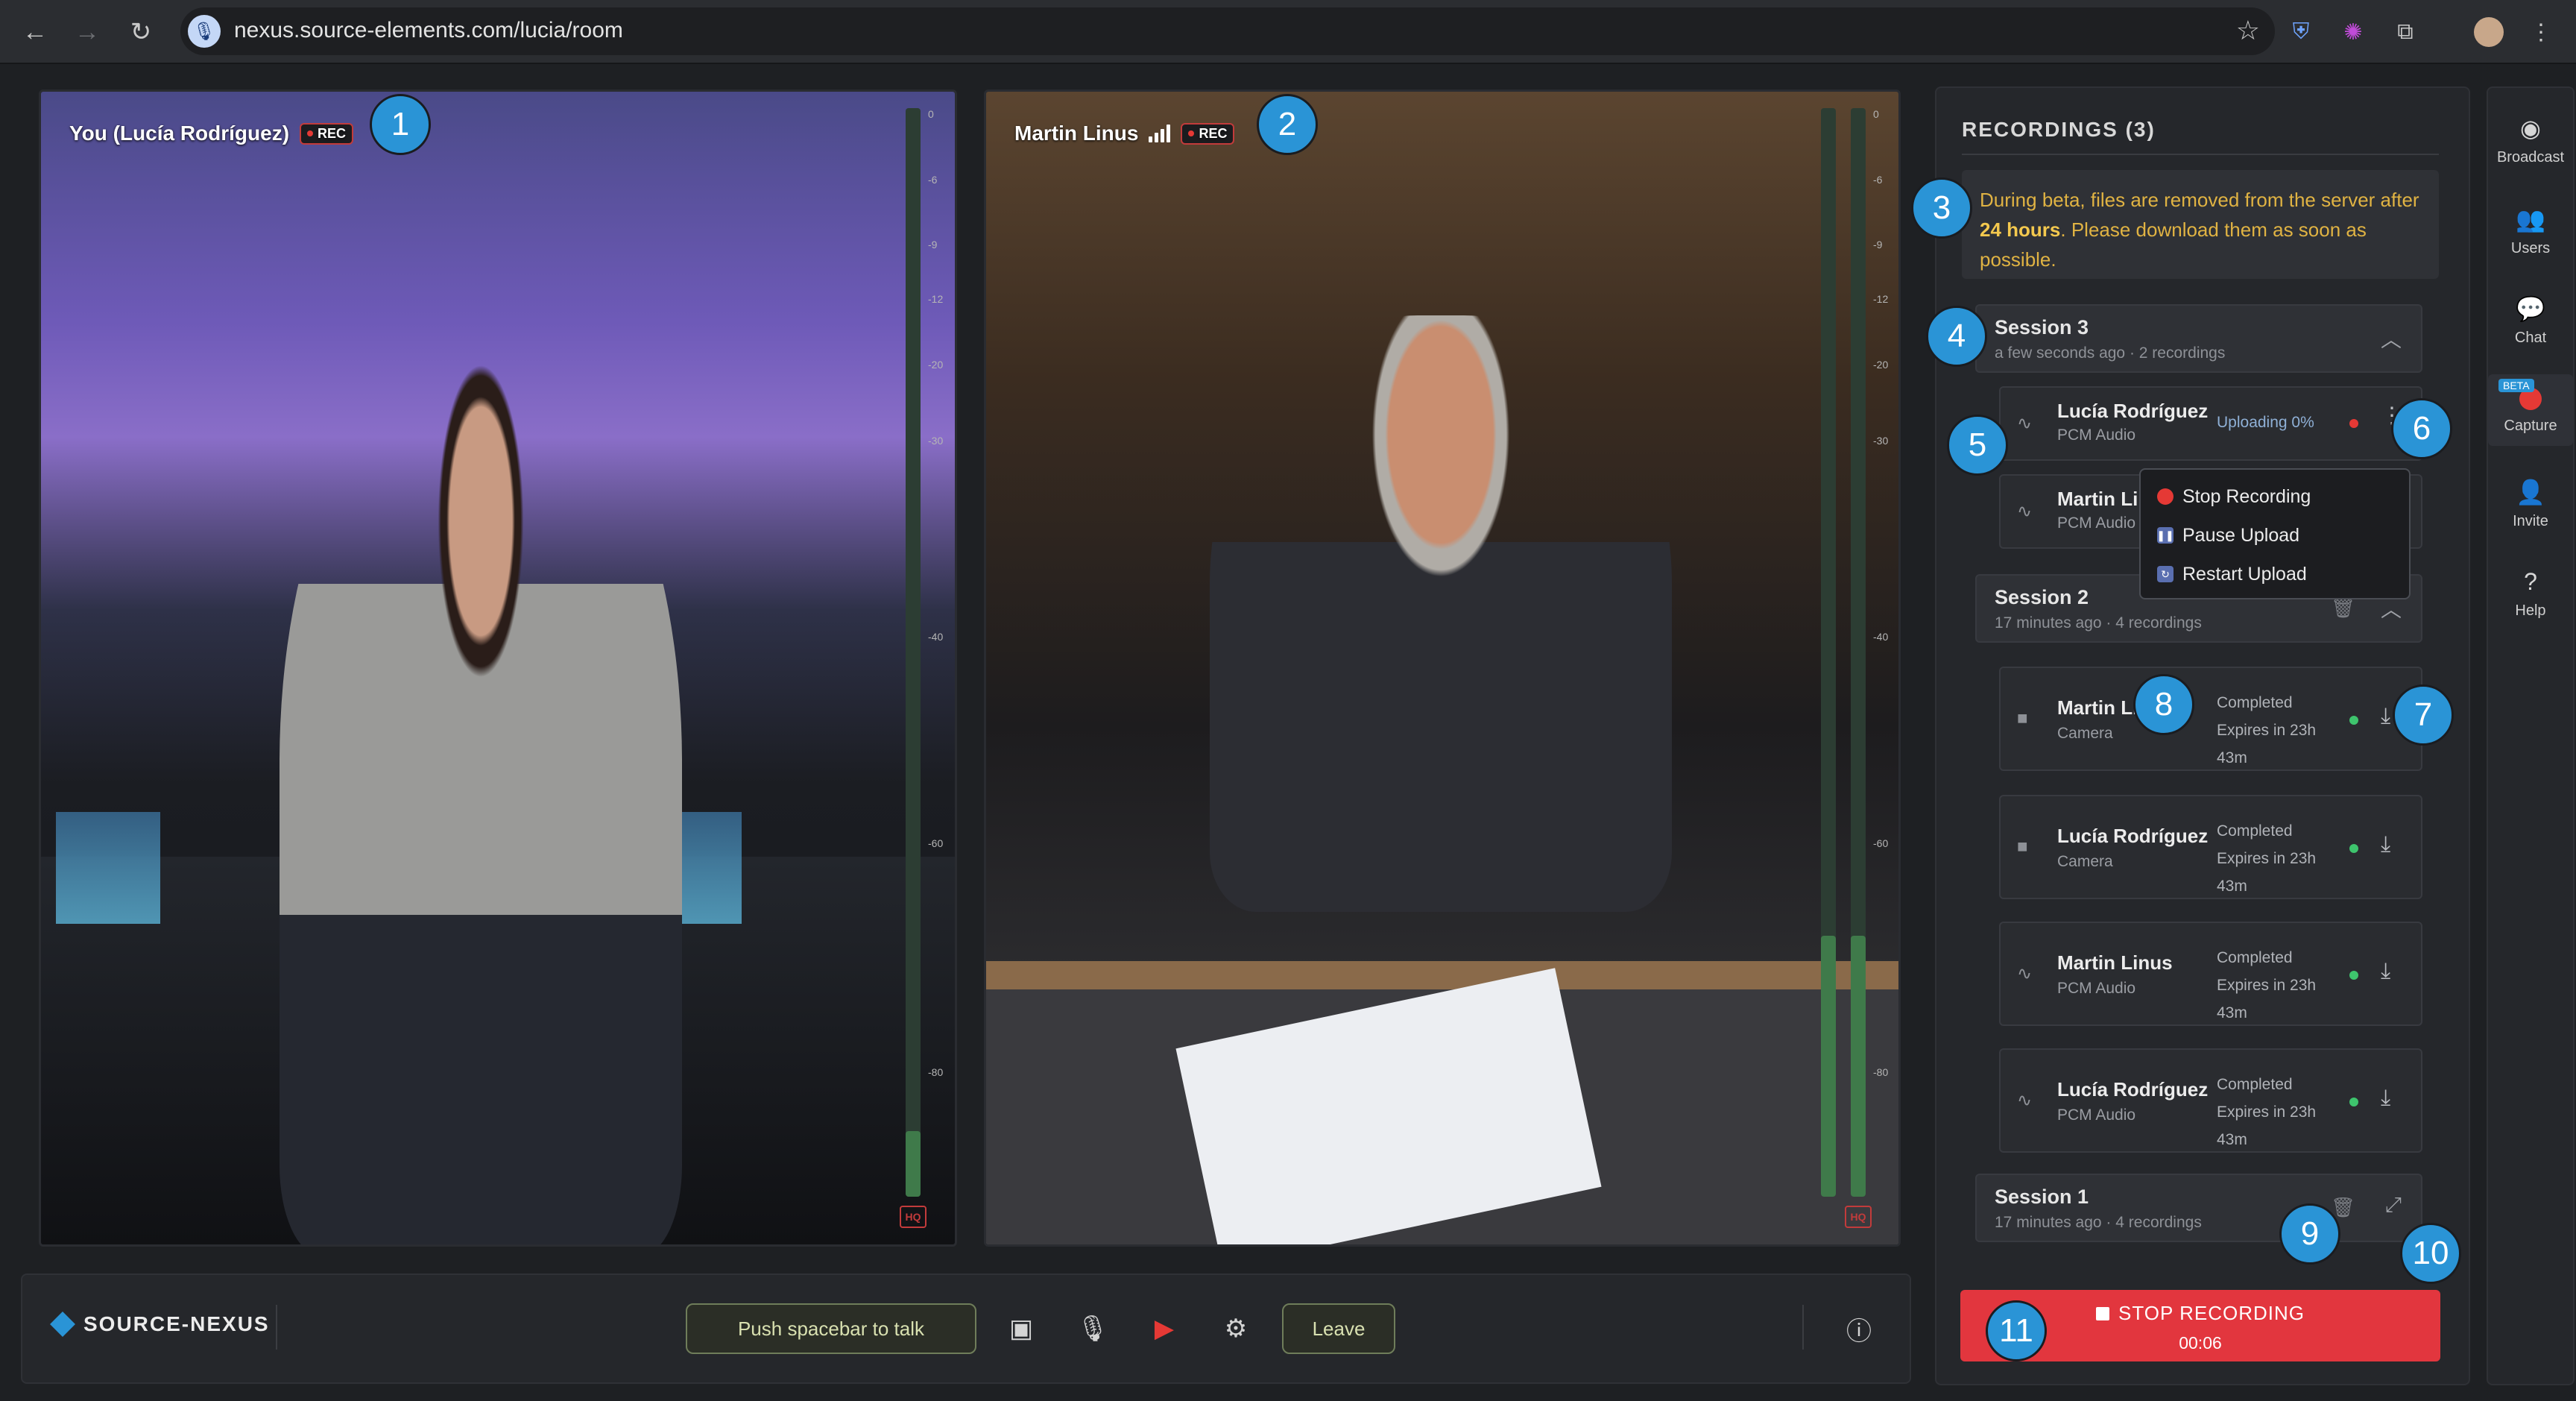  What do you see at coordinates (2042, 327) in the screenshot?
I see `session-title: Session 3` at bounding box center [2042, 327].